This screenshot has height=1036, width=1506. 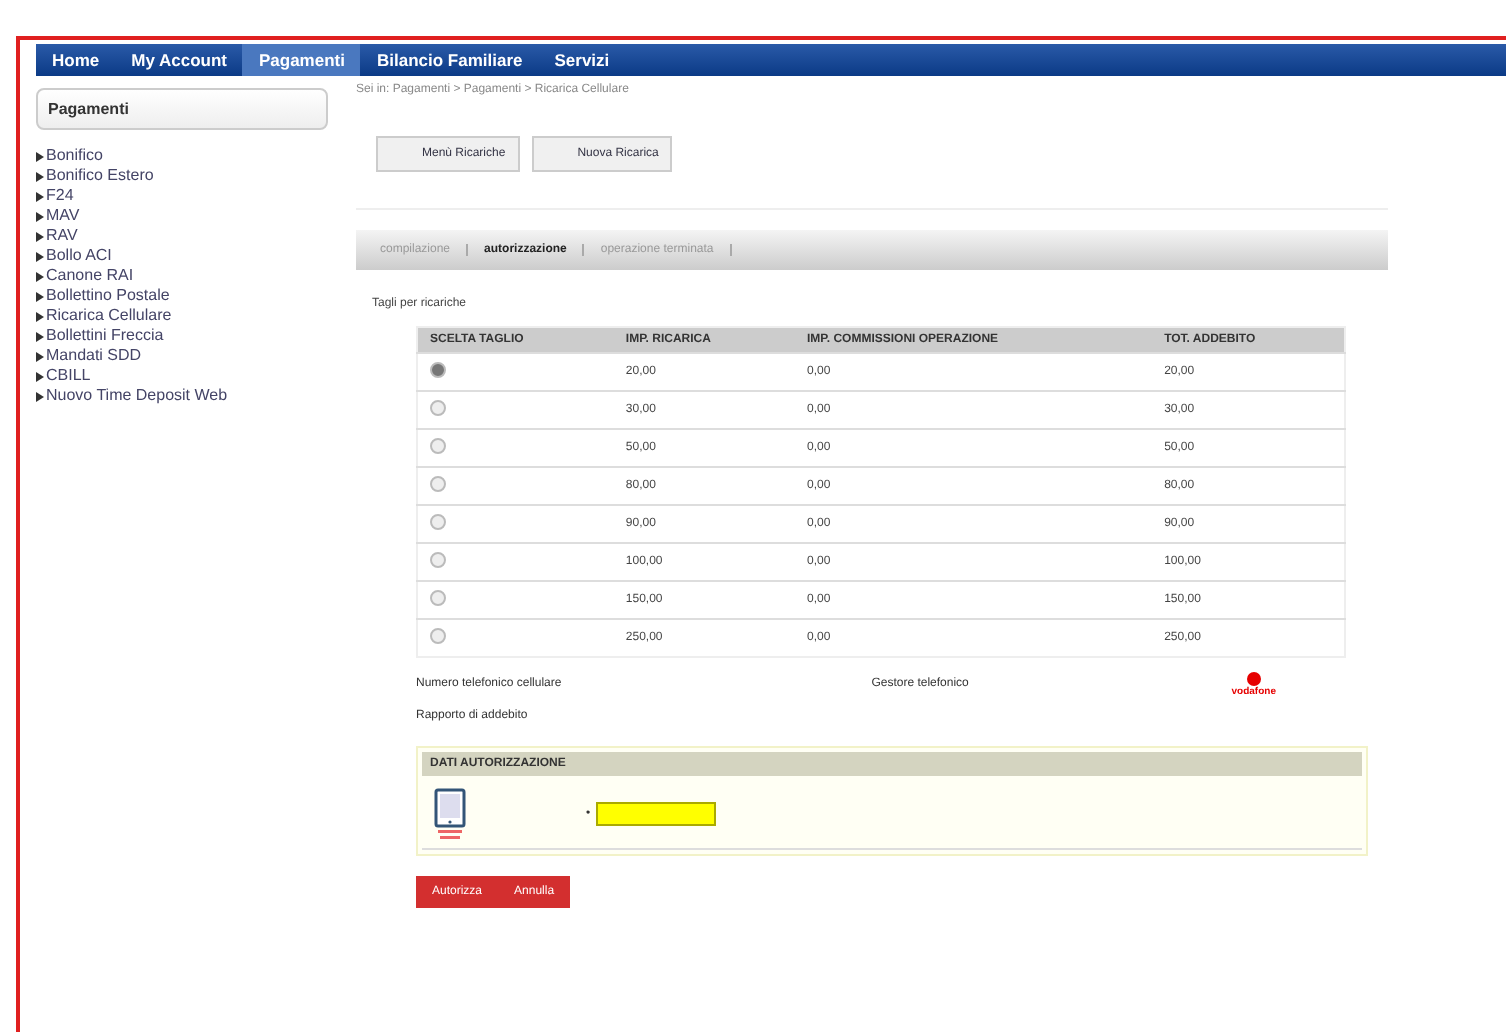 I want to click on sidebar-link: Bollo ACI, so click(x=79, y=256).